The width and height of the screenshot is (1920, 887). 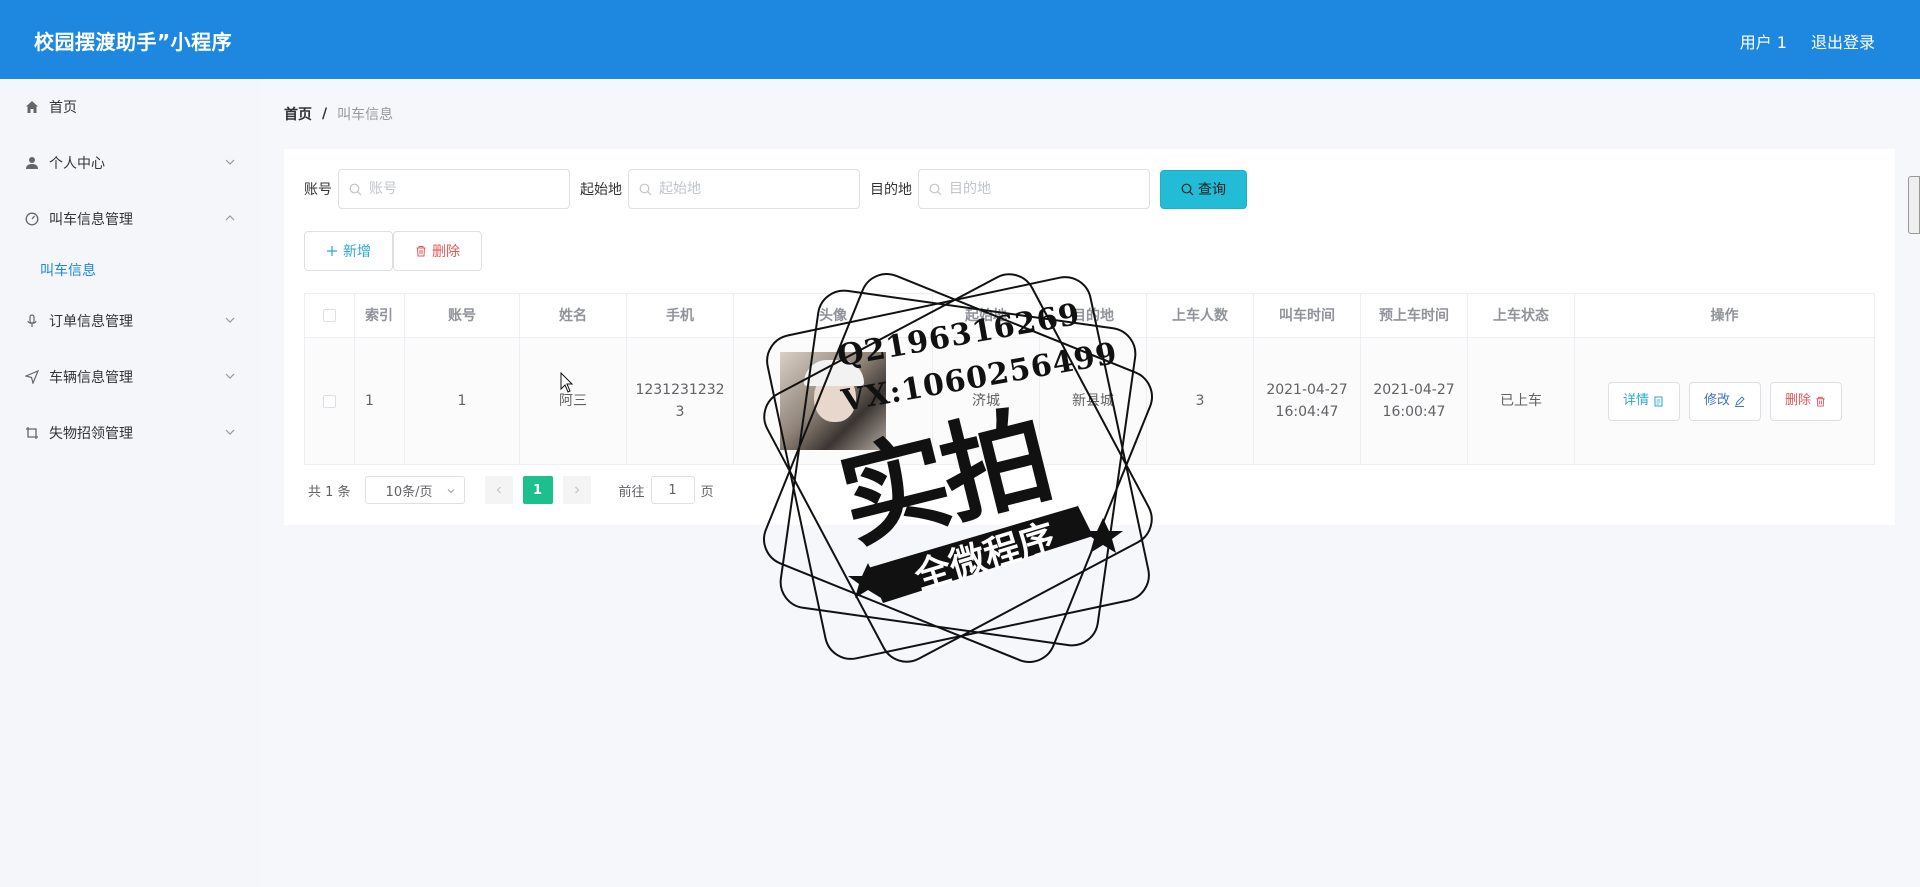 I want to click on start-field, so click(x=744, y=189).